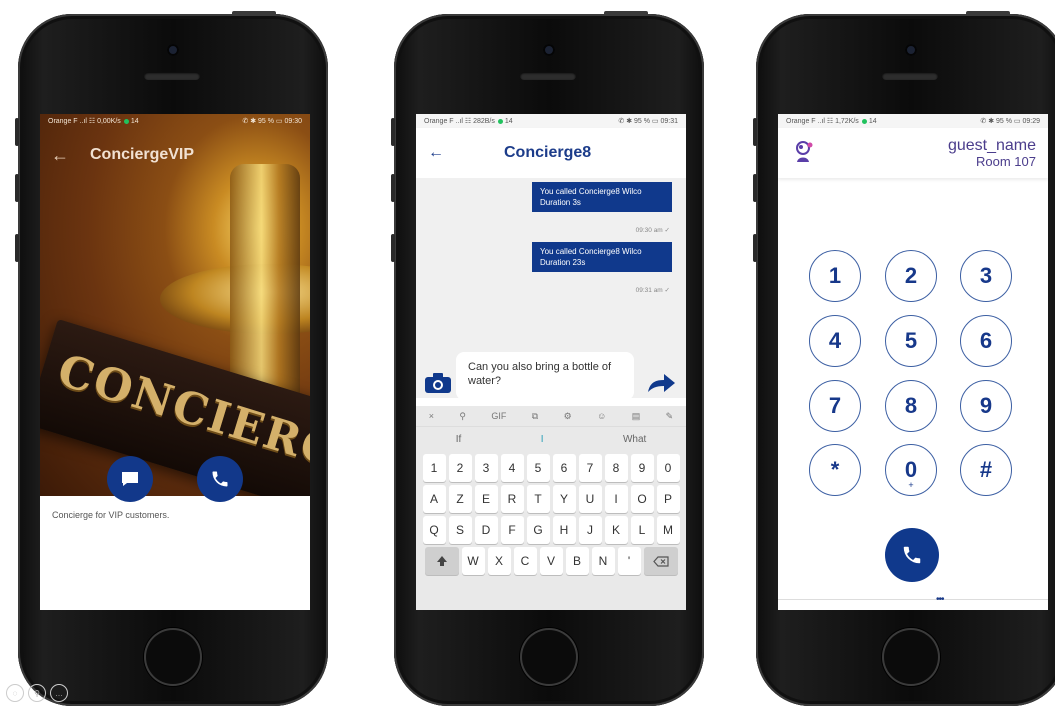 This screenshot has height=706, width=1055. I want to click on key: C, so click(525, 561).